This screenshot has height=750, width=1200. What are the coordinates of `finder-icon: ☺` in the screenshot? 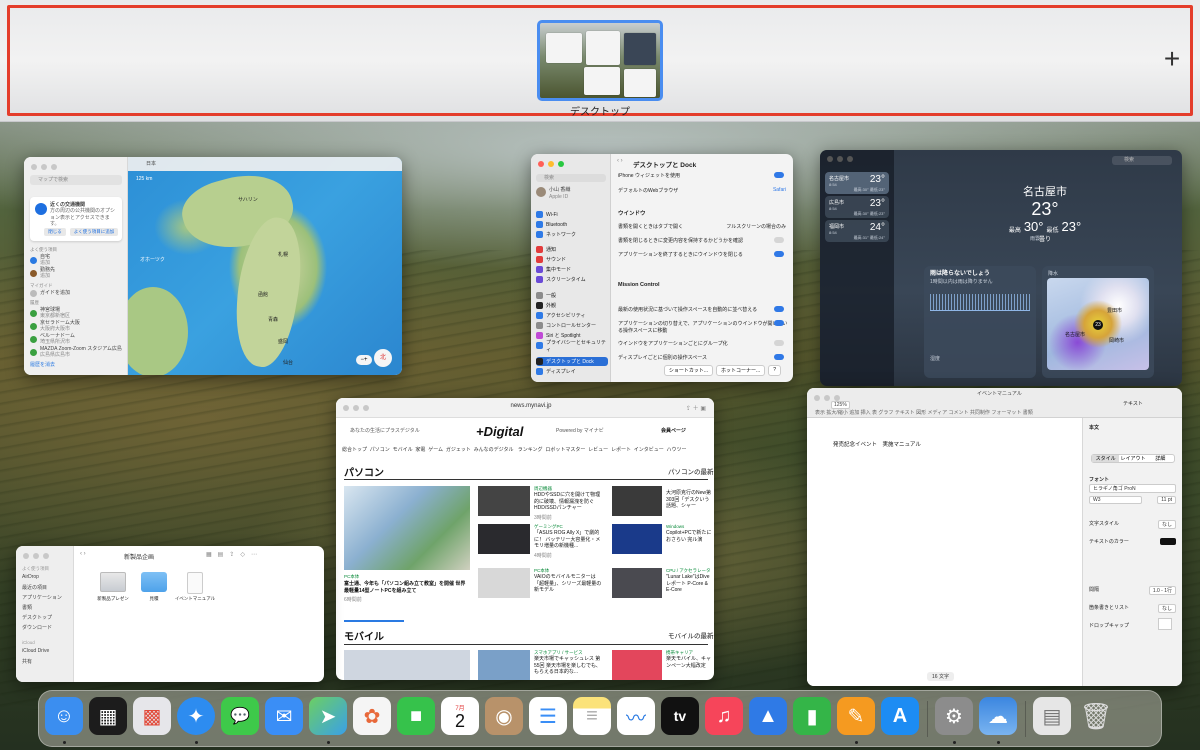 It's located at (64, 716).